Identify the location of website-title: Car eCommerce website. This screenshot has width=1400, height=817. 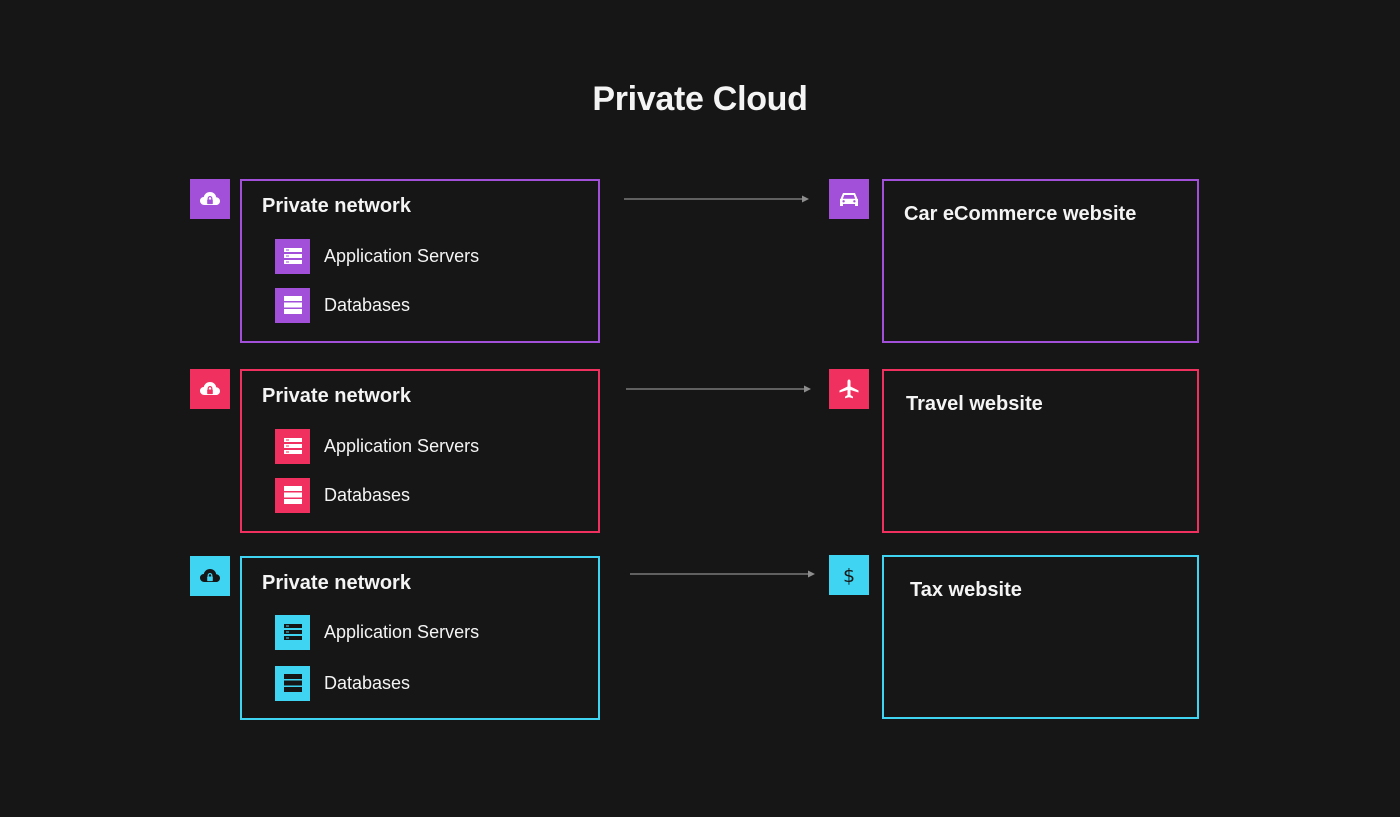
(1020, 214).